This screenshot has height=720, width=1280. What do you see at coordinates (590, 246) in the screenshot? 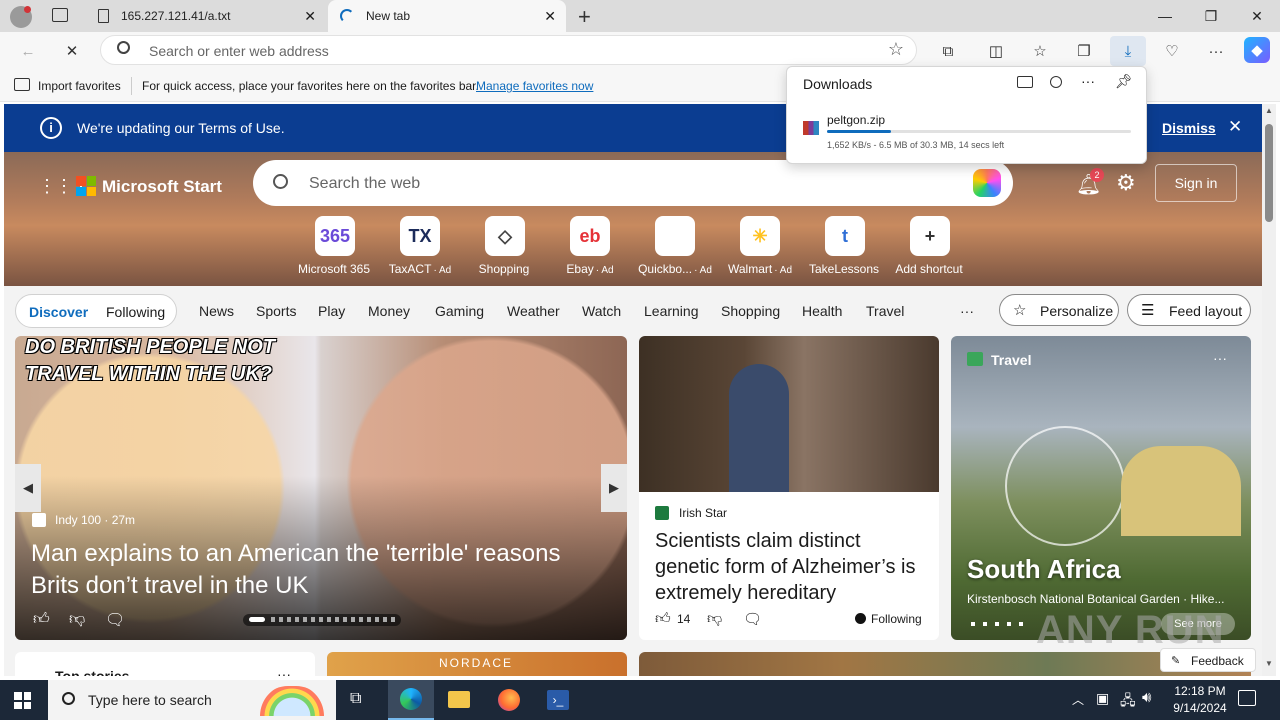
I see `shortcut-3: eb Ebay · Ad` at bounding box center [590, 246].